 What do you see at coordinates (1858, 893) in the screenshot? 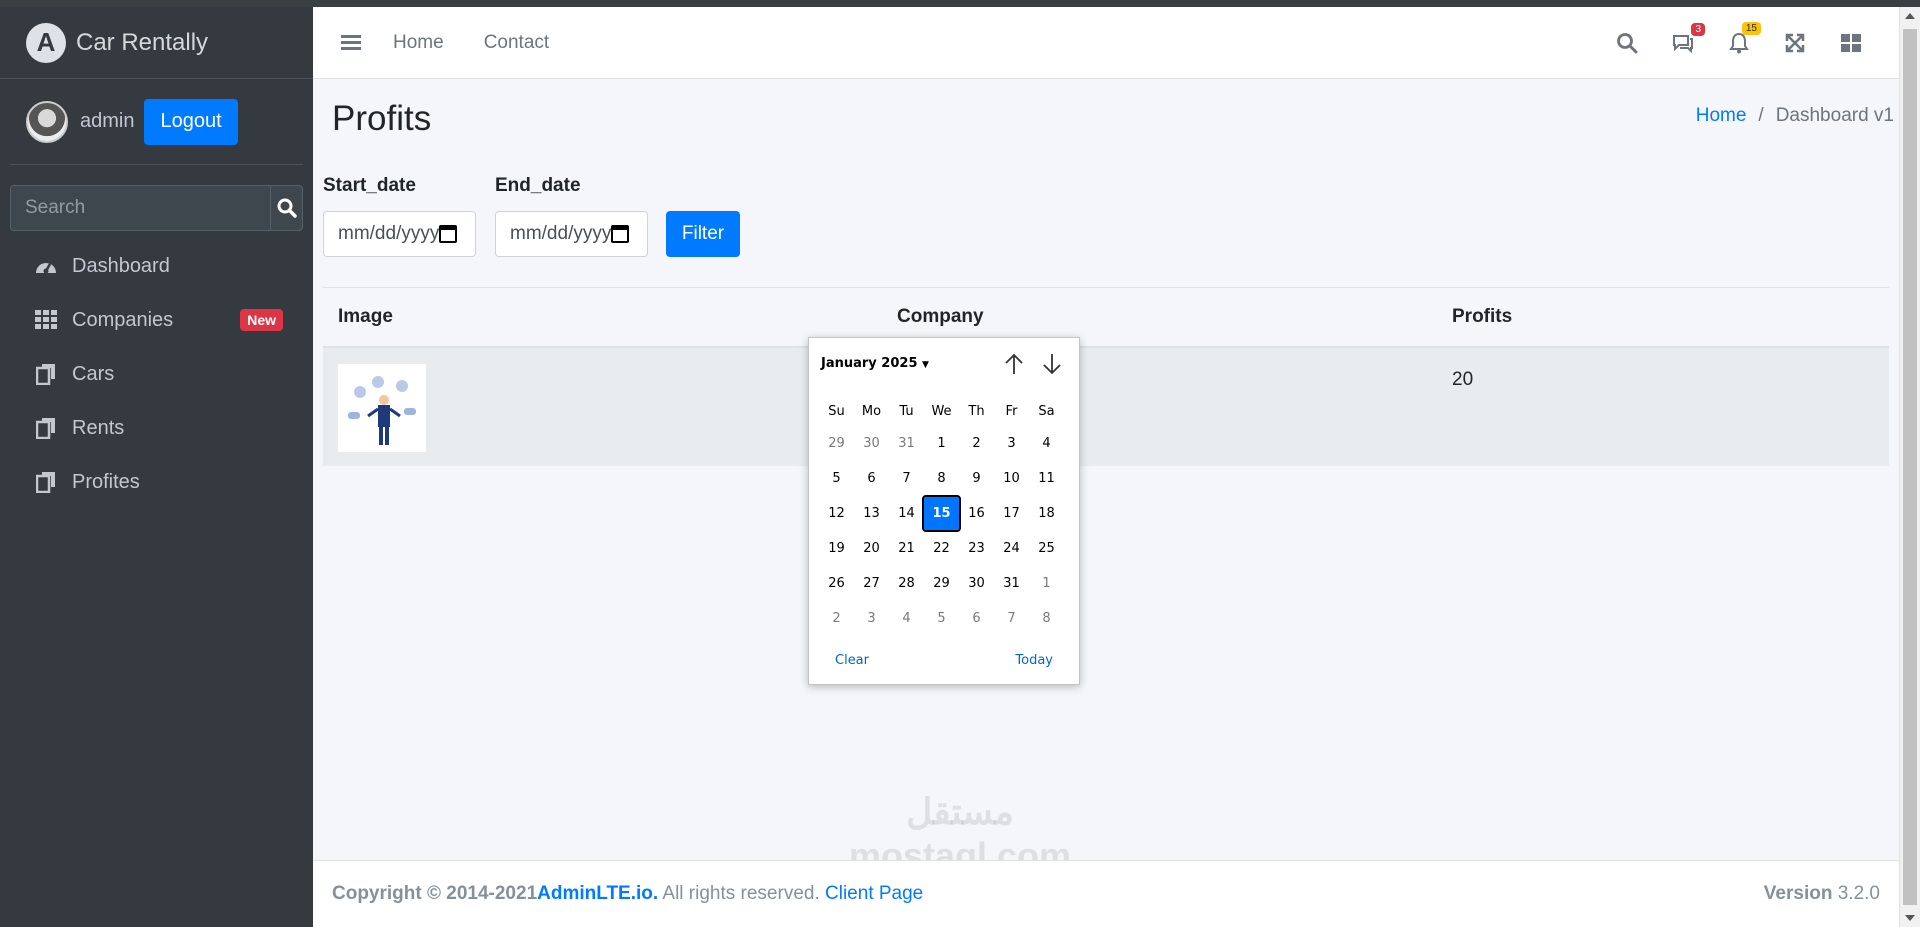
I see `version-value: 3.2.0` at bounding box center [1858, 893].